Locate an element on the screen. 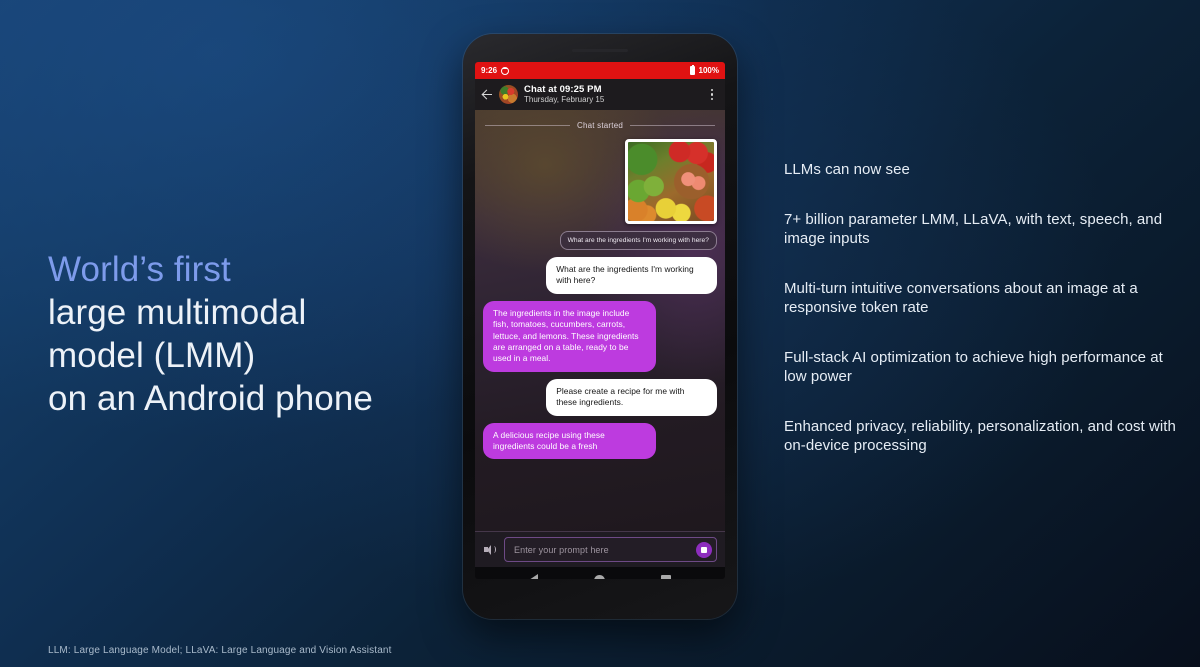  chat-date-subtitle: Thursday, February 15 is located at coordinates (564, 100).